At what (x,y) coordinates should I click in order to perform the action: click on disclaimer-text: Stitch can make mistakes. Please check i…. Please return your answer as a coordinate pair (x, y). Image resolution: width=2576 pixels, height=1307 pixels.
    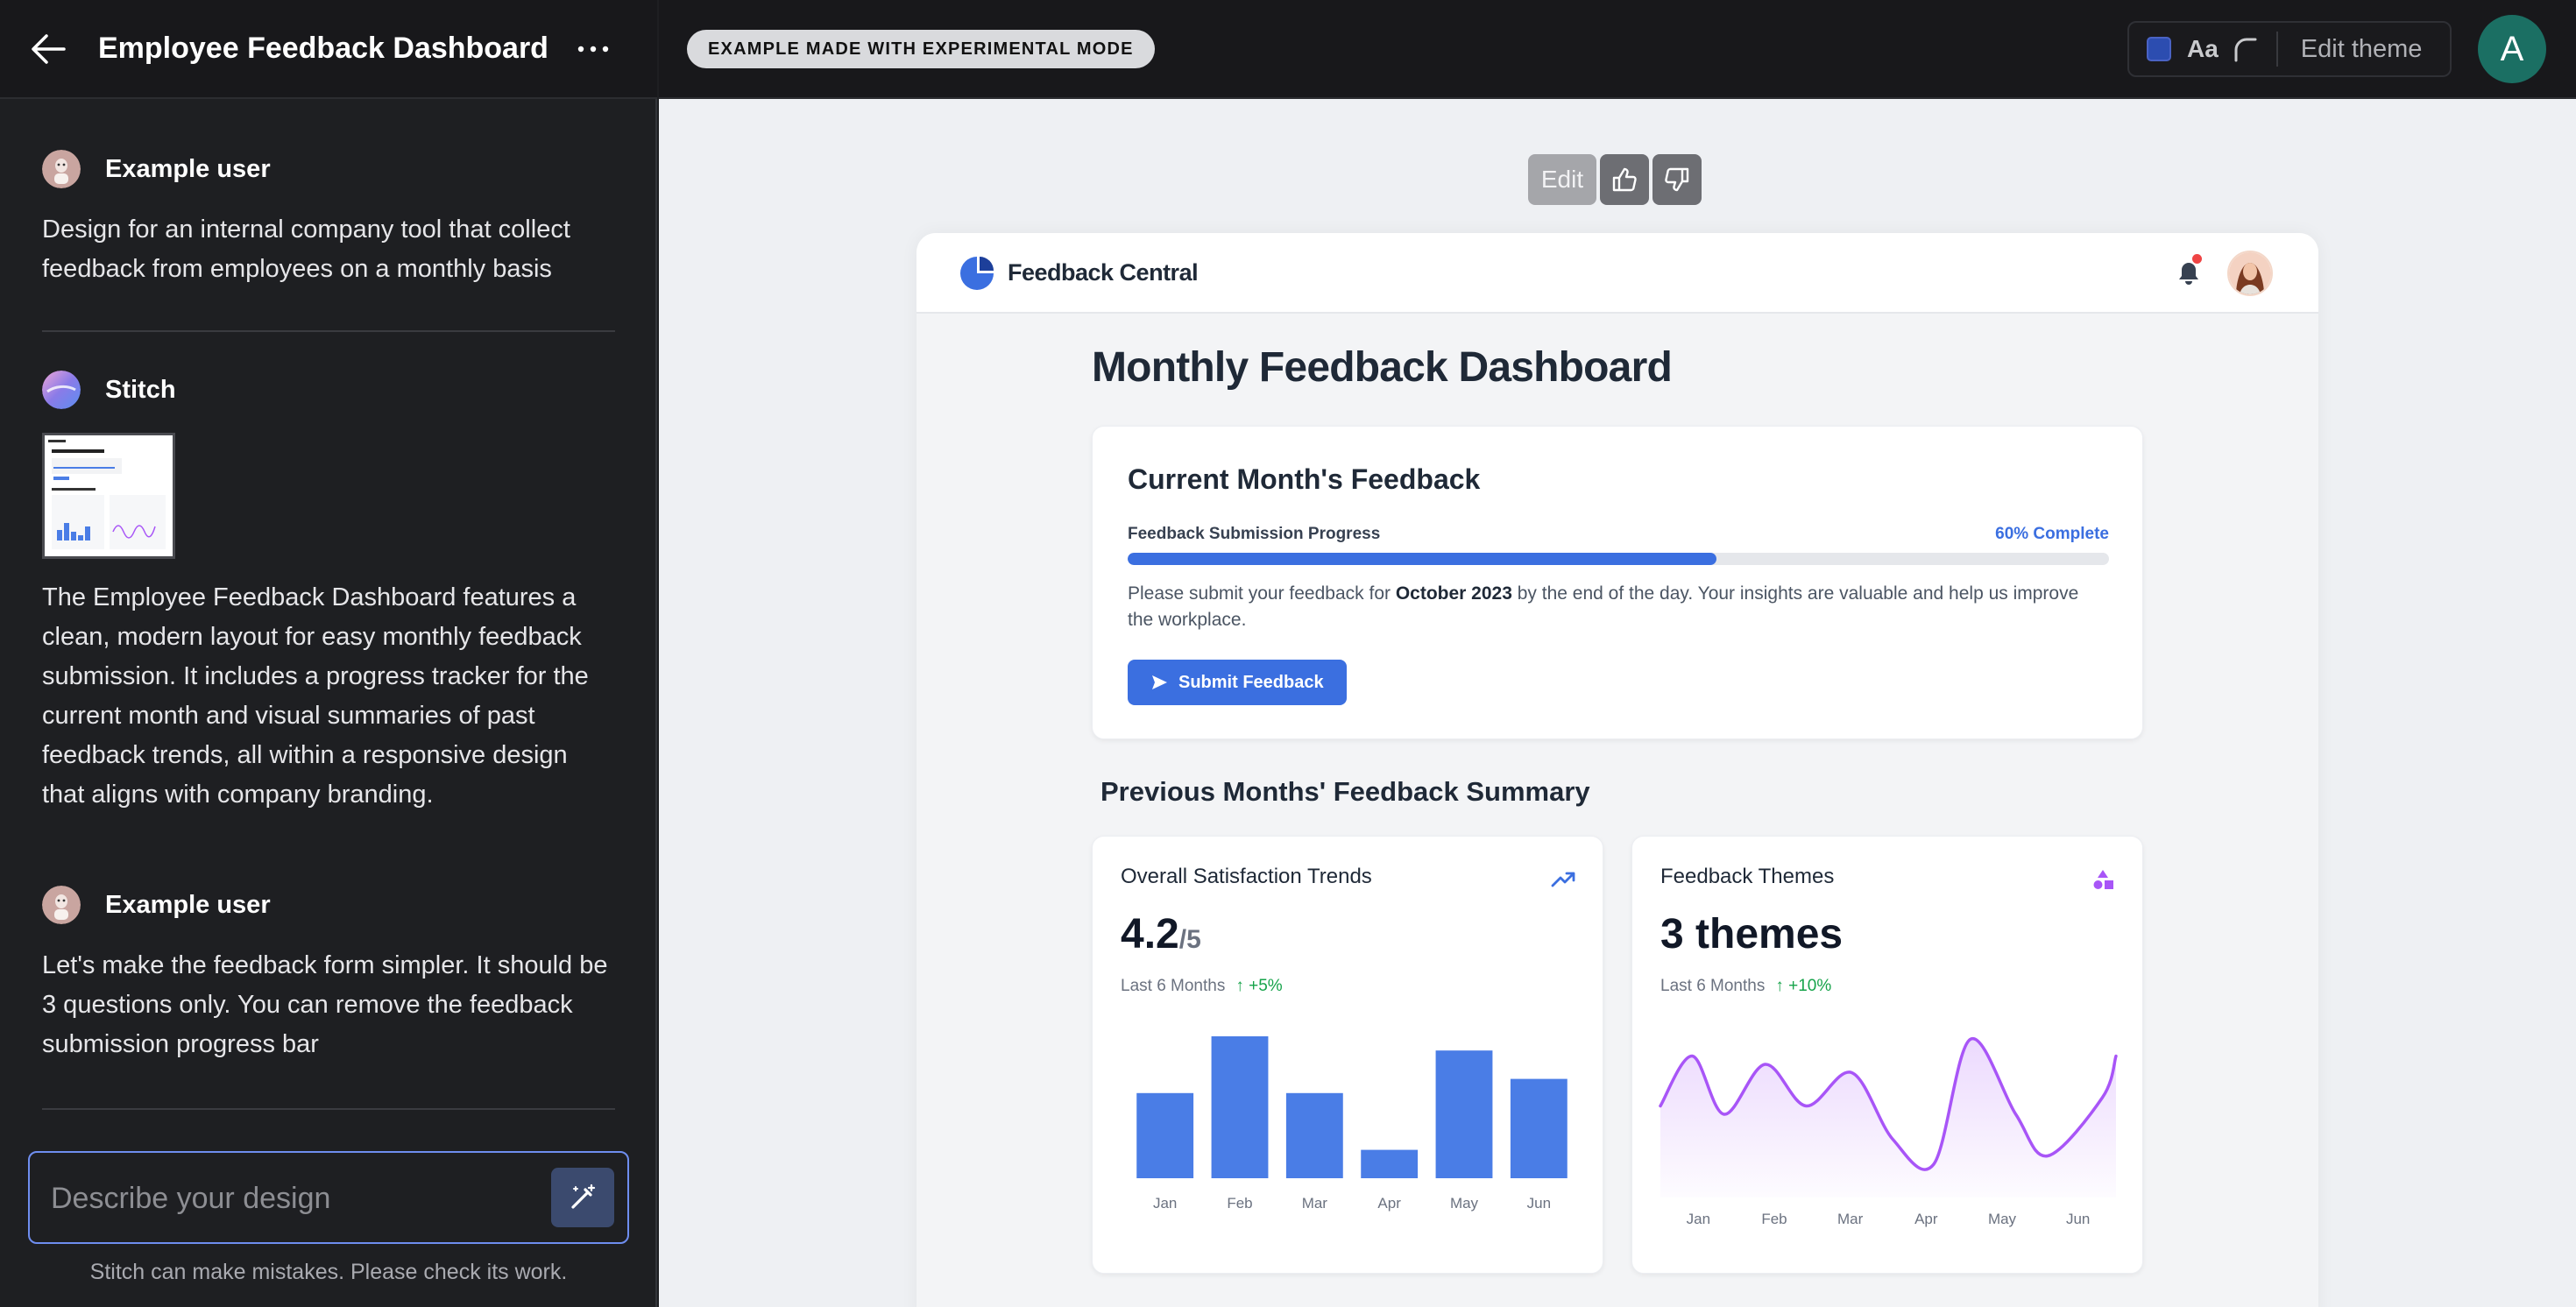
    Looking at the image, I should click on (328, 1272).